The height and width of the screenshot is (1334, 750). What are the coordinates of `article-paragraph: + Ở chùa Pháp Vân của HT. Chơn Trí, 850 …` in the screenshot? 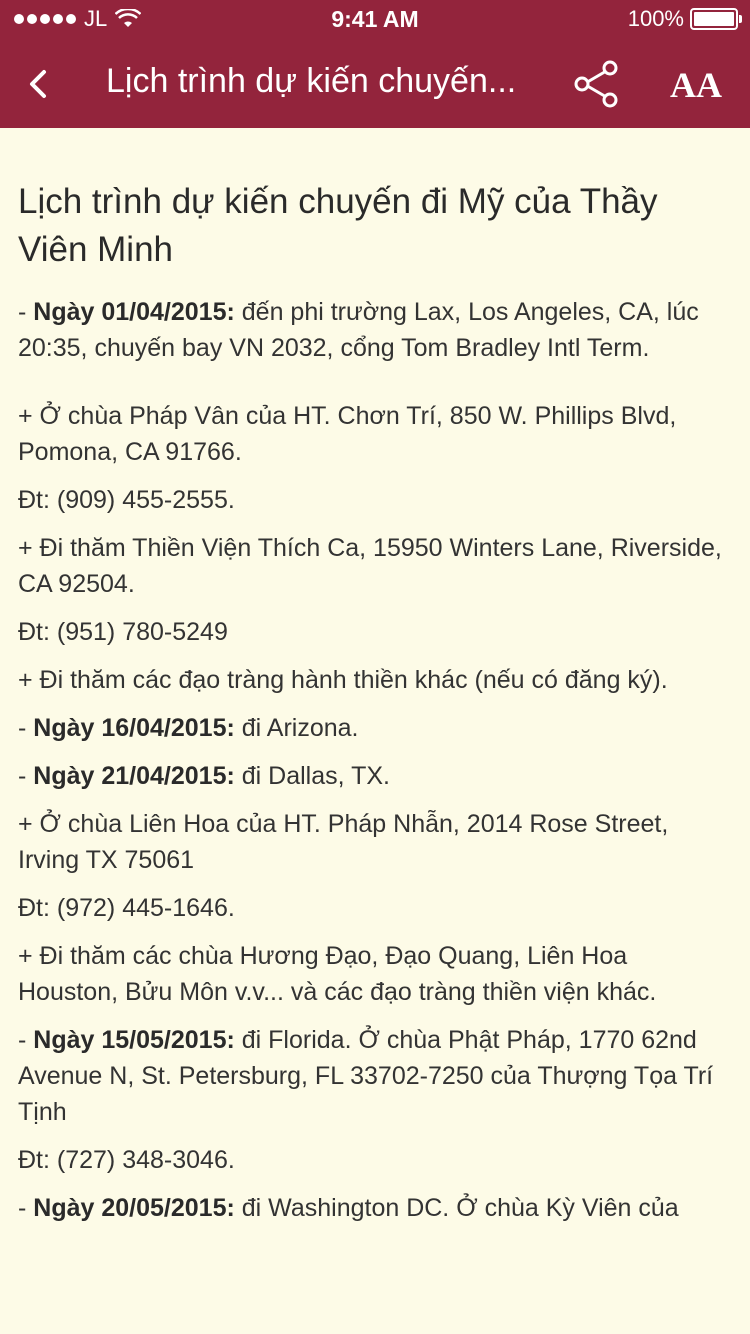 It's located at (347, 434).